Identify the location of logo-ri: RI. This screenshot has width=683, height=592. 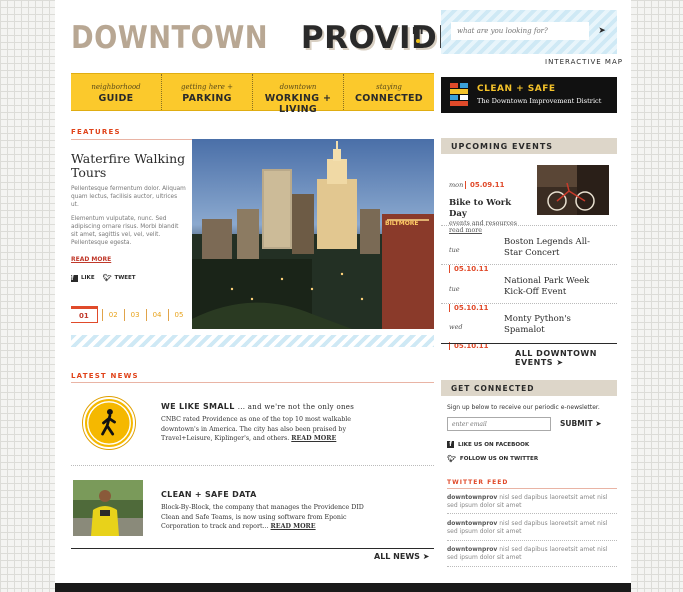
(418, 31).